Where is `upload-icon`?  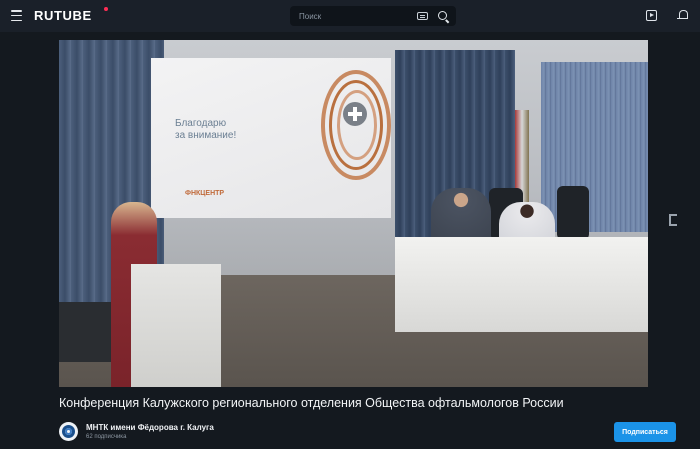 upload-icon is located at coordinates (651, 15).